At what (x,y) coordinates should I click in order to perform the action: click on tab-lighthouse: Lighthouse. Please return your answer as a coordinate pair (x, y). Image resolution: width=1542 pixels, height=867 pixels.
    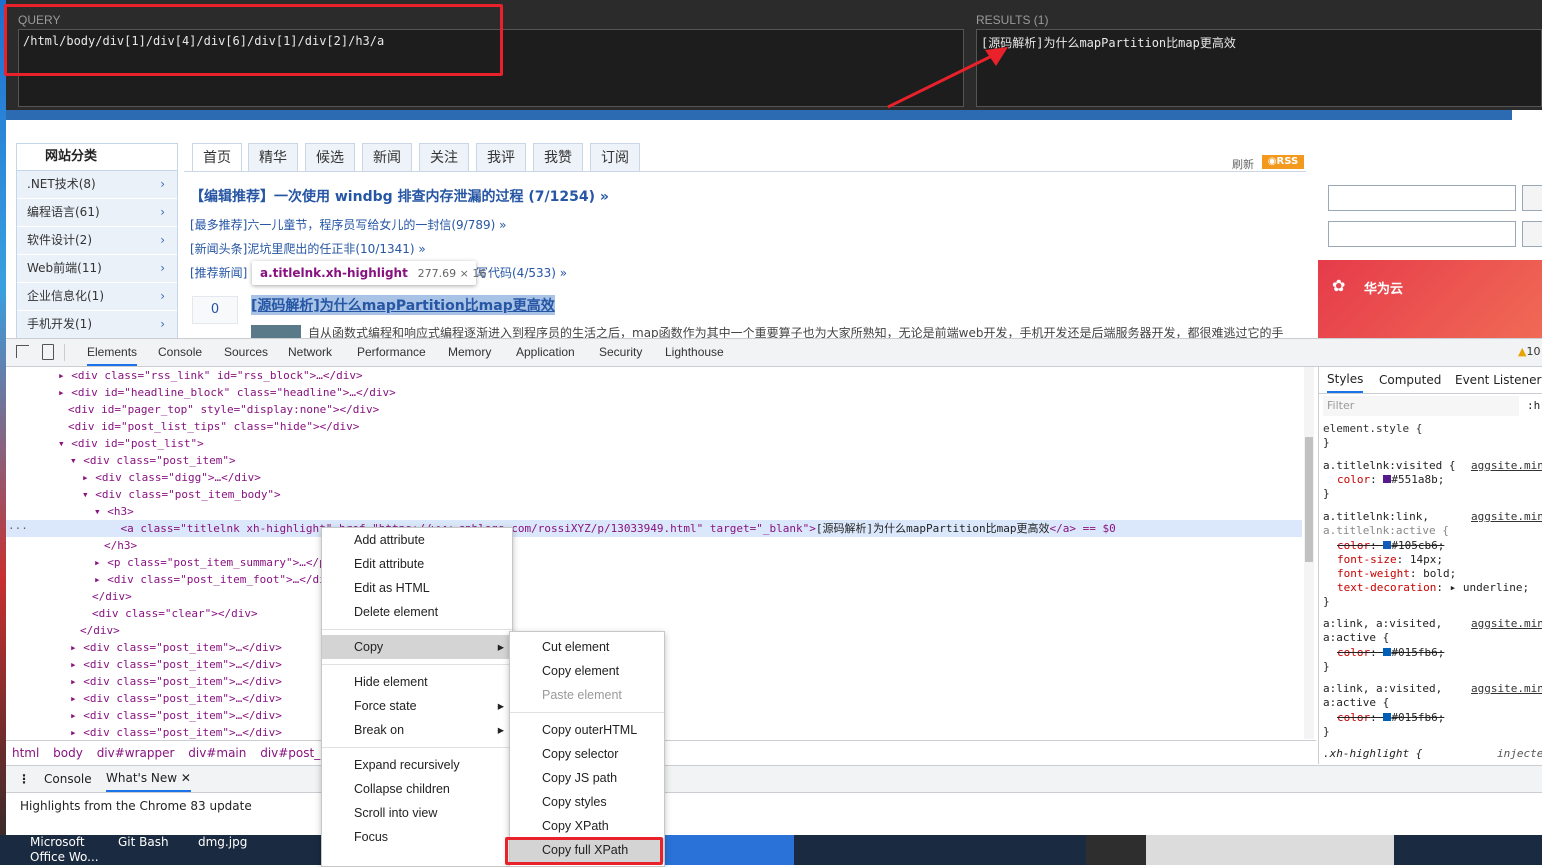
    Looking at the image, I should click on (694, 352).